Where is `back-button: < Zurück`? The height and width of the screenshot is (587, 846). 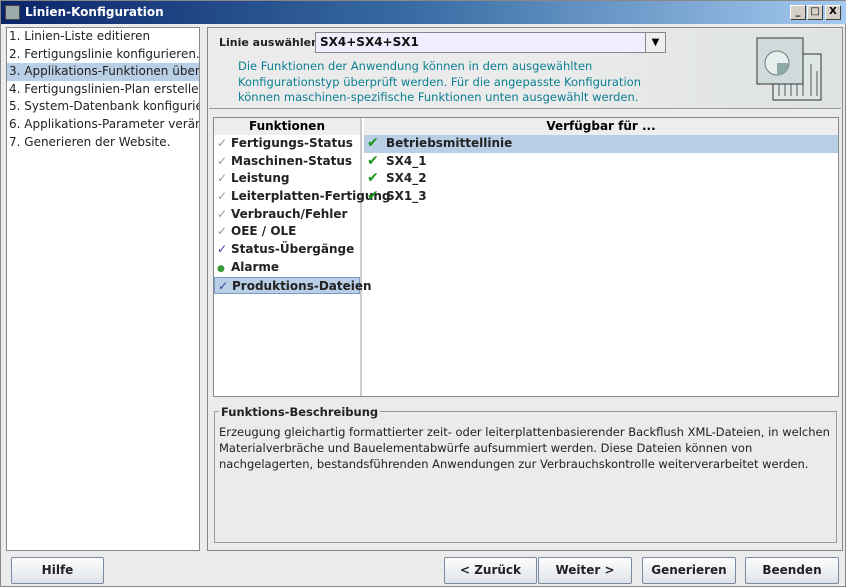 back-button: < Zurück is located at coordinates (490, 570).